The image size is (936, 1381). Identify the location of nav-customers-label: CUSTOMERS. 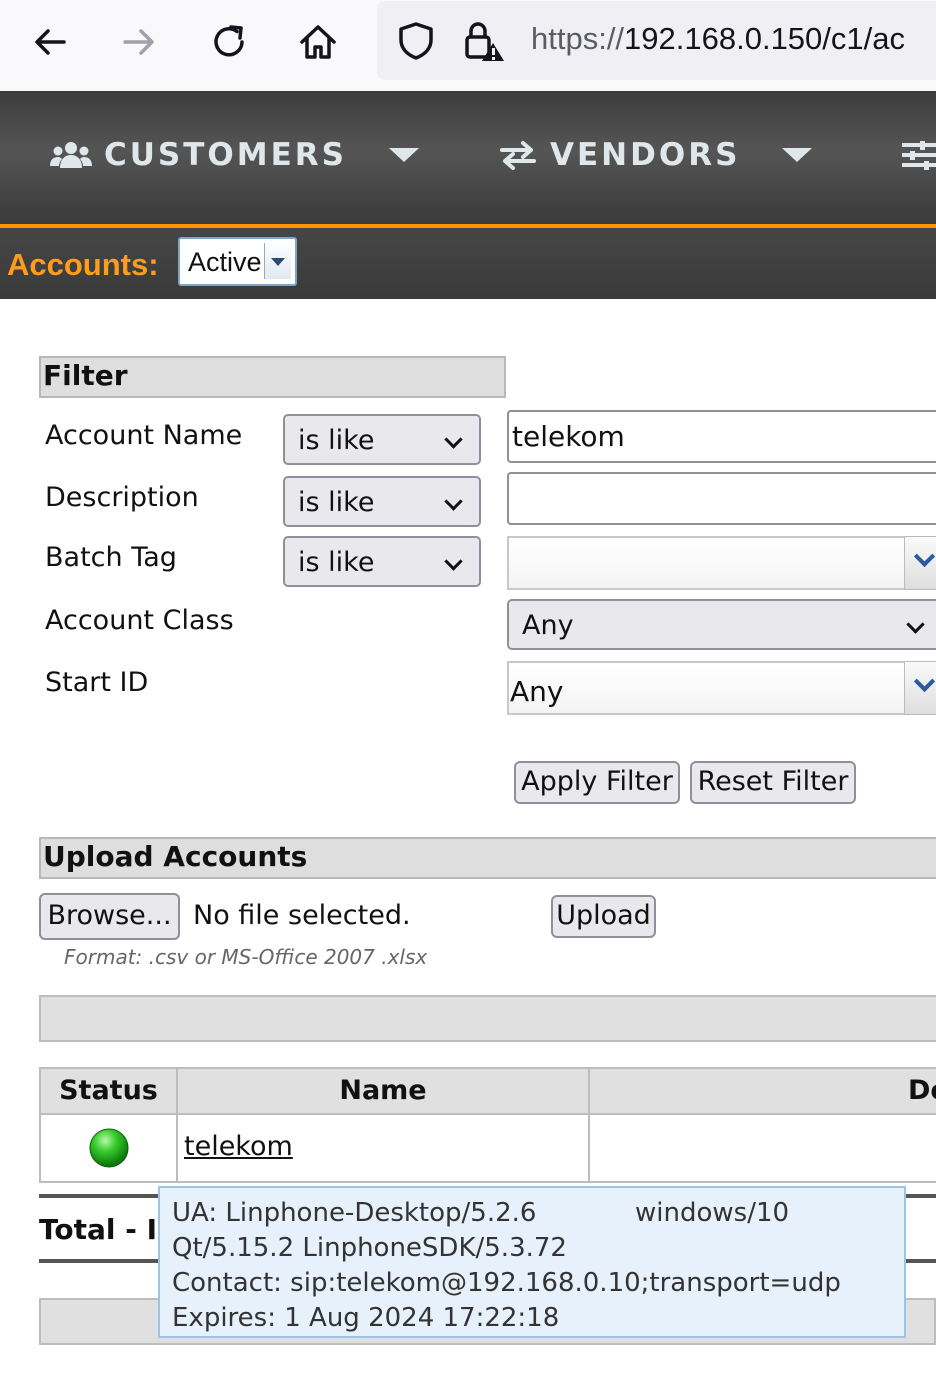
(225, 155).